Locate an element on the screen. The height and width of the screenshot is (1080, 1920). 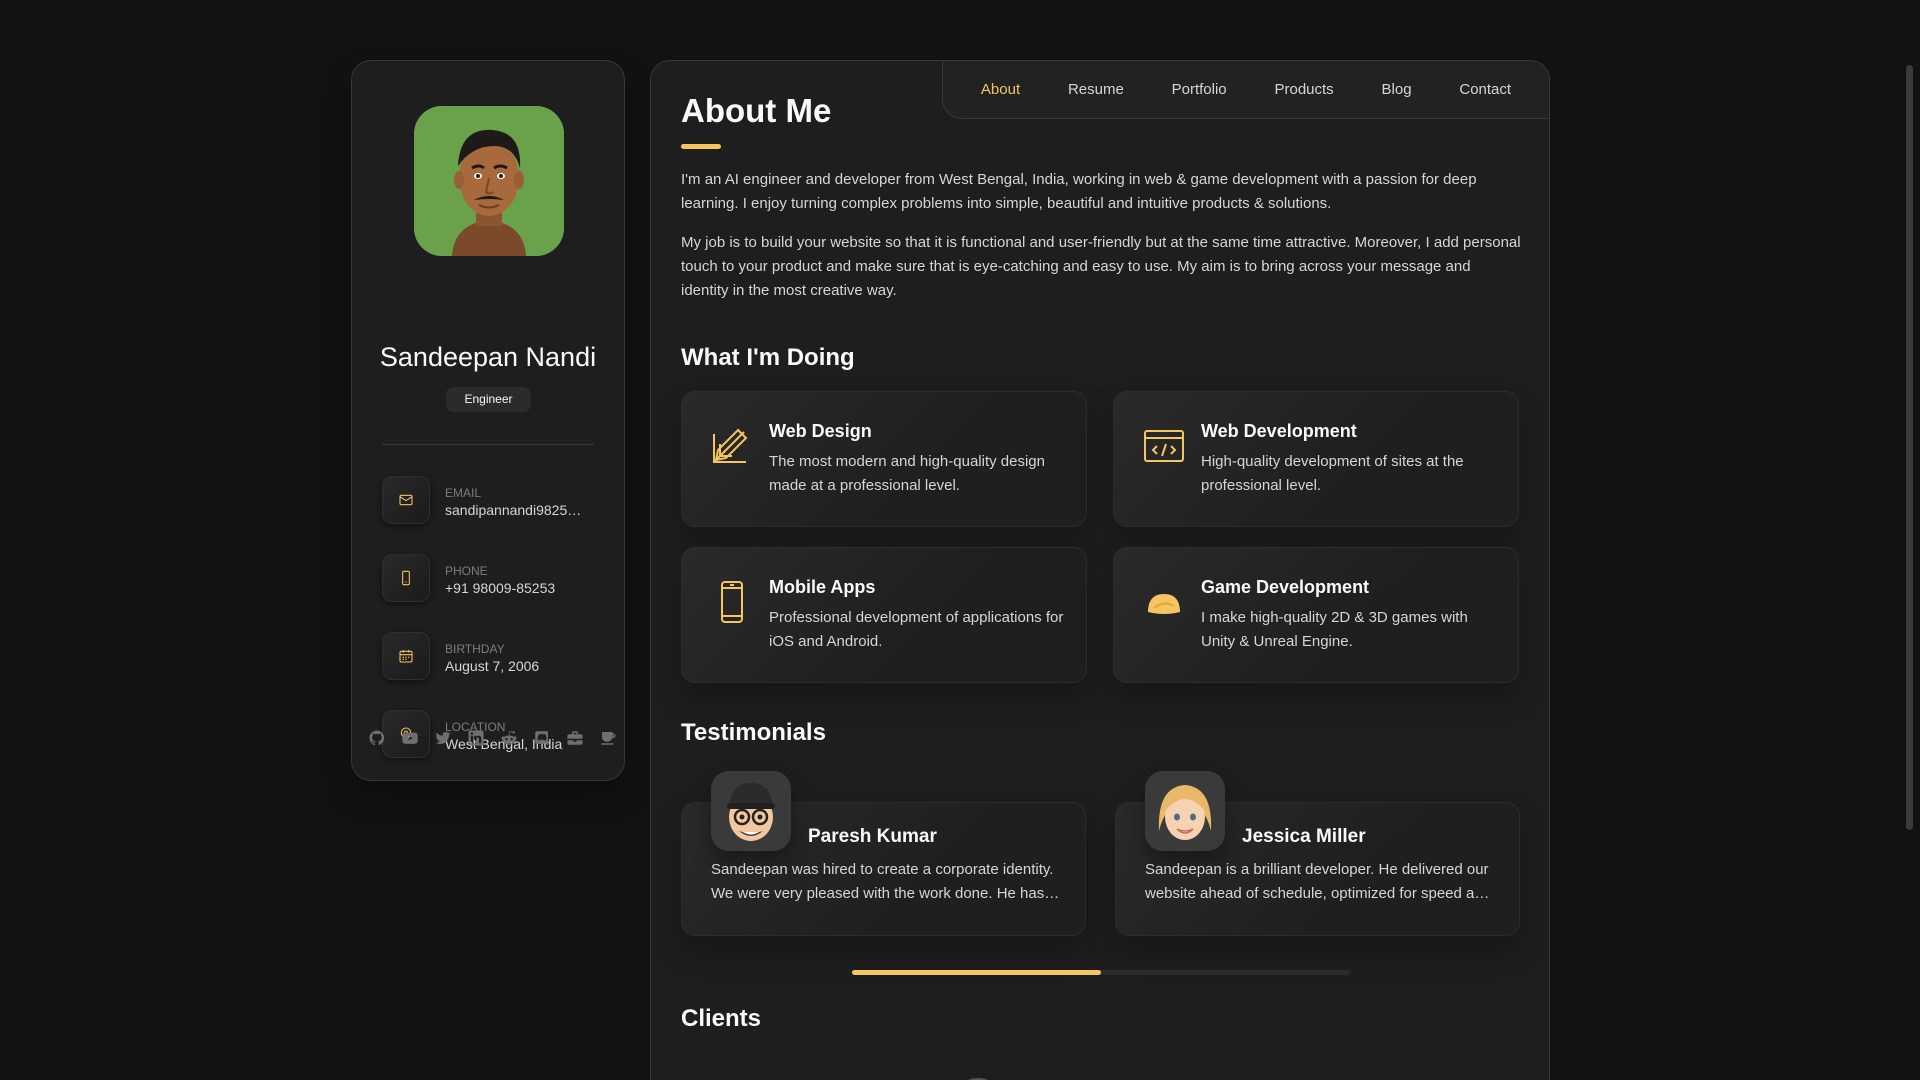
testimonials-heading: Testimonials is located at coordinates (753, 732).